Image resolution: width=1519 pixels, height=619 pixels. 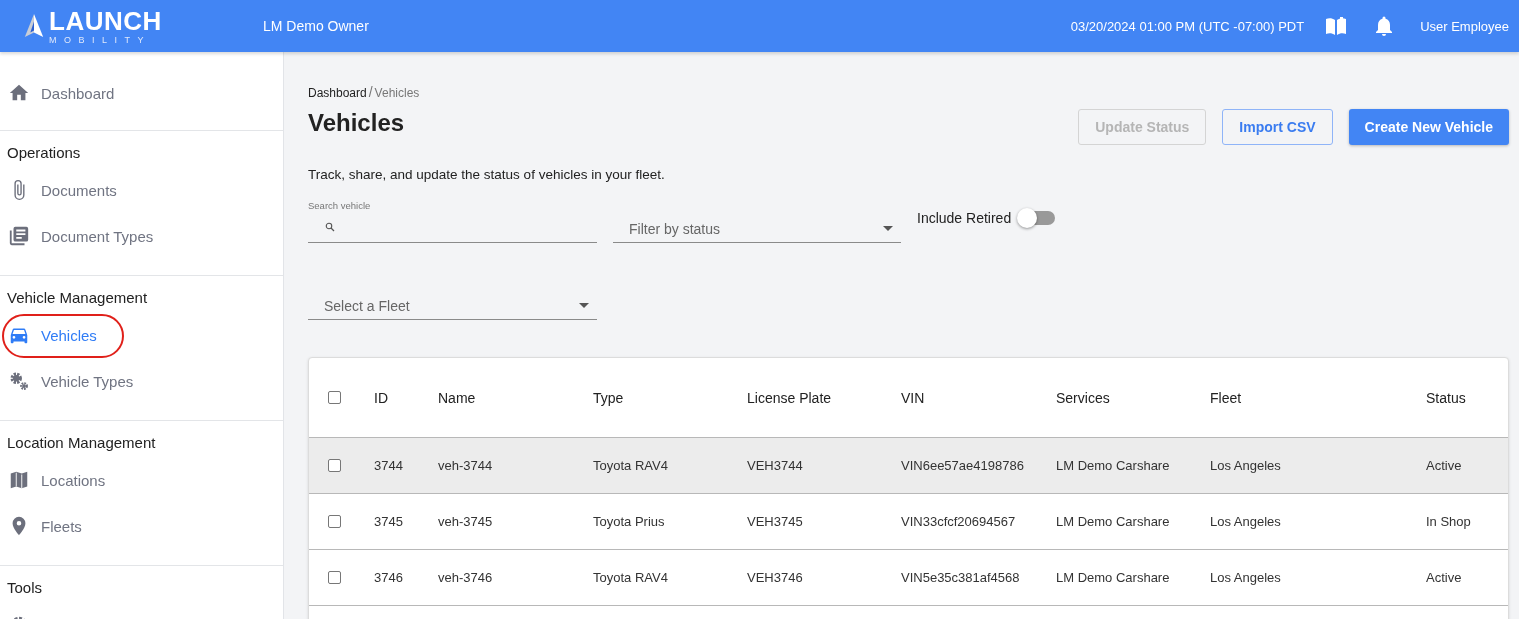 What do you see at coordinates (961, 577) in the screenshot?
I see `table-cell-text: VIN5e35c381af4568` at bounding box center [961, 577].